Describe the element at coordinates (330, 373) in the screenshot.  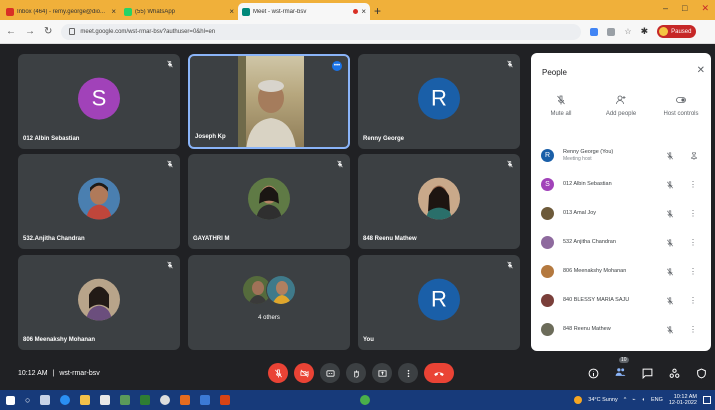
I see `captions-button` at that location.